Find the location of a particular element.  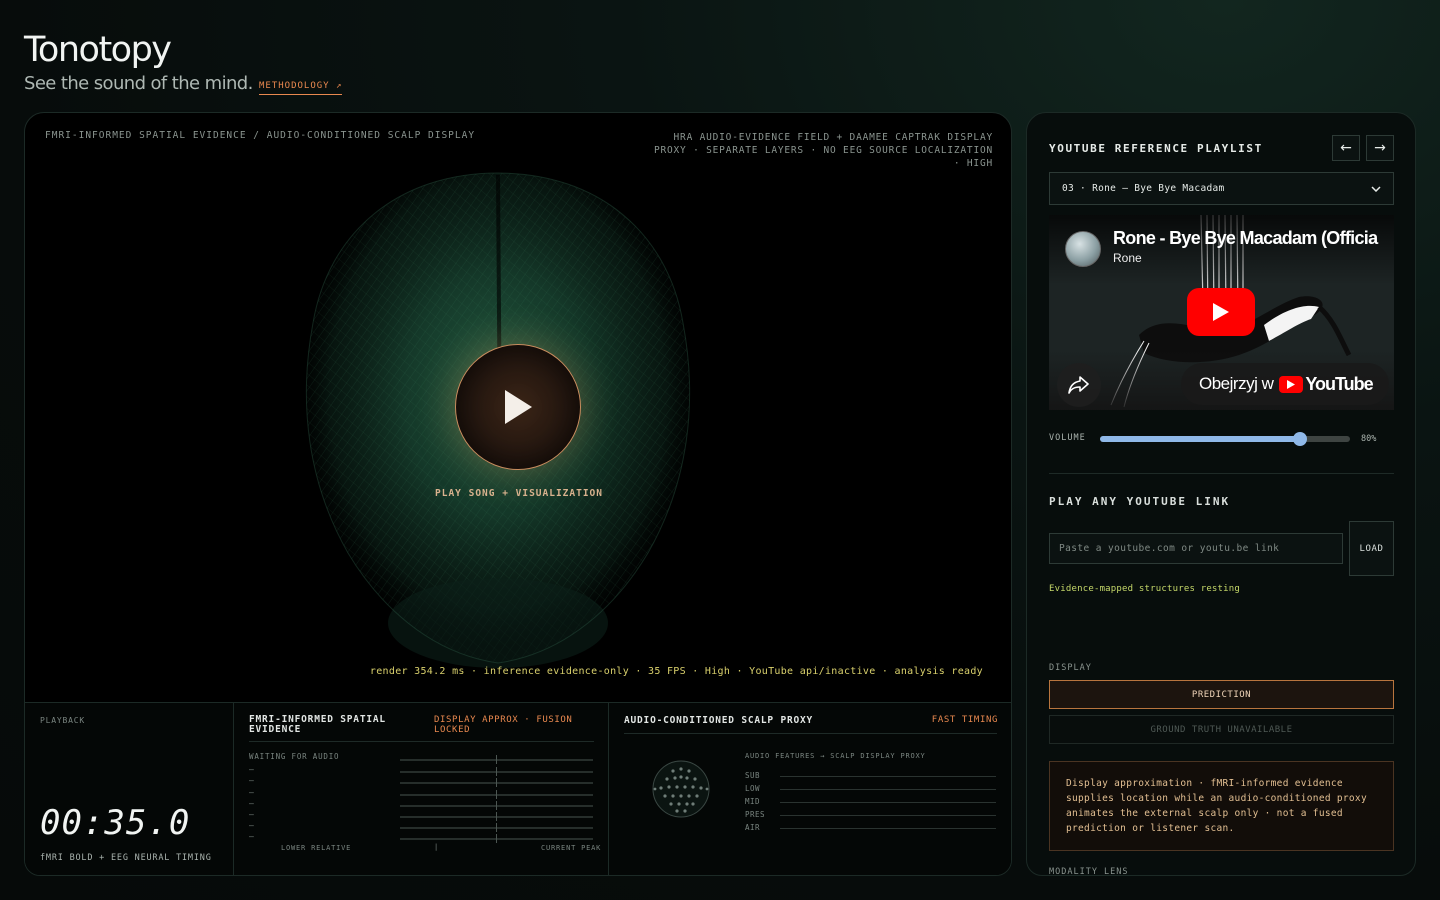

timing-subtitle: fMRI BOLD + EEG NEURAL TIMING is located at coordinates (126, 858).